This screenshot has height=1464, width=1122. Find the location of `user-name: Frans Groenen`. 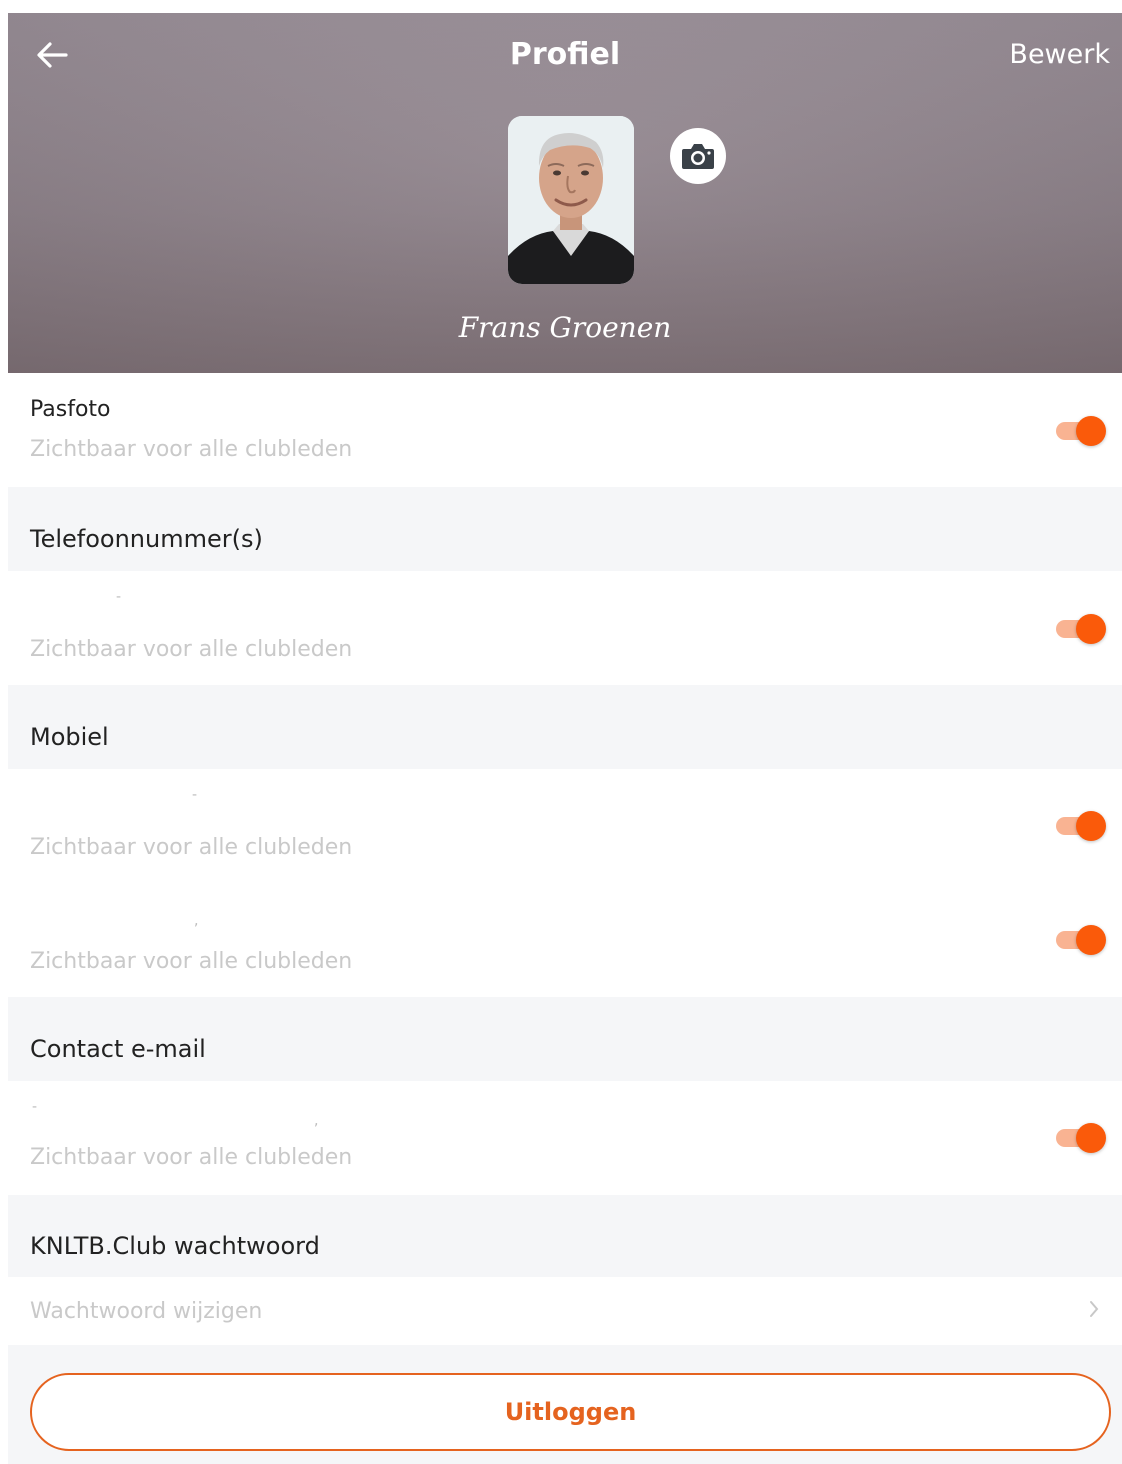

user-name: Frans Groenen is located at coordinates (565, 327).